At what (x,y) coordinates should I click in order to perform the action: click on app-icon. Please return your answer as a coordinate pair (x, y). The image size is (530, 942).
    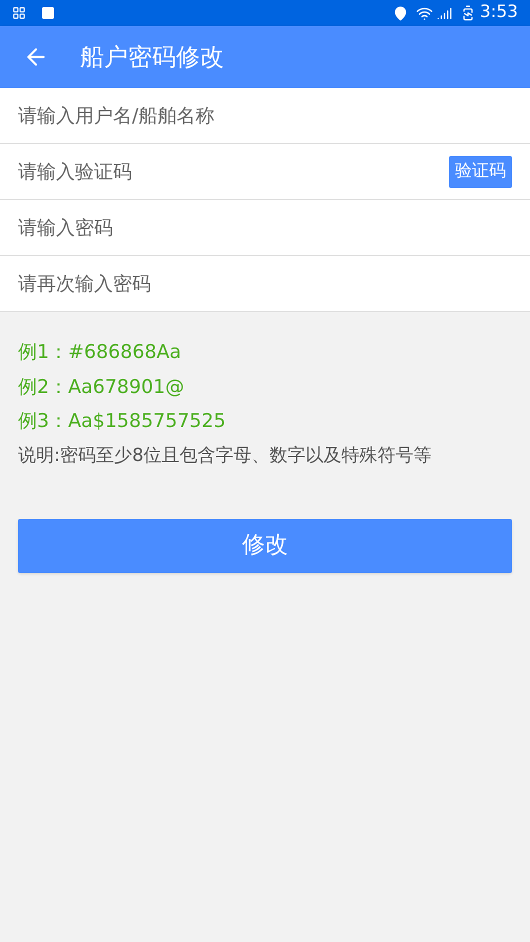
    Looking at the image, I should click on (48, 13).